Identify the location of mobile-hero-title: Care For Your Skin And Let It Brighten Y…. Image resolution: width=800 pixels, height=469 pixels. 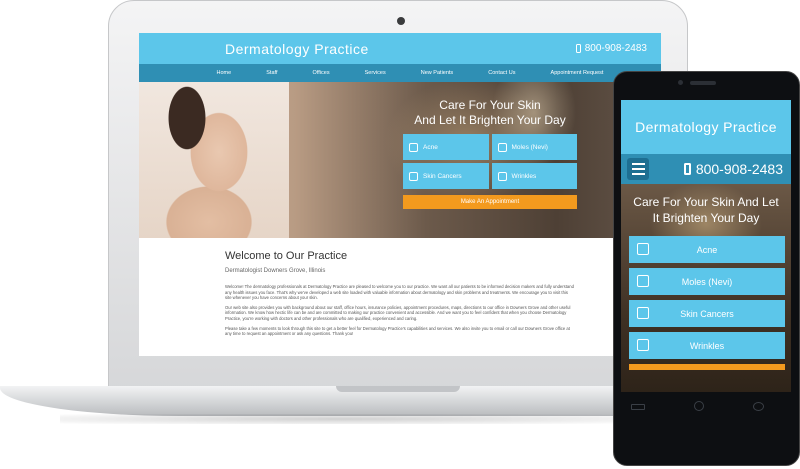
(706, 210).